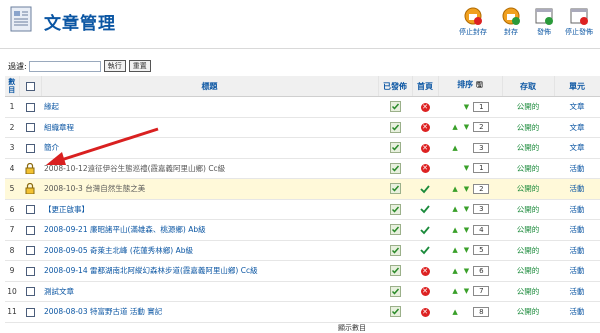 The height and width of the screenshot is (333, 600). I want to click on article-title: 【更正啟事】, so click(66, 209).